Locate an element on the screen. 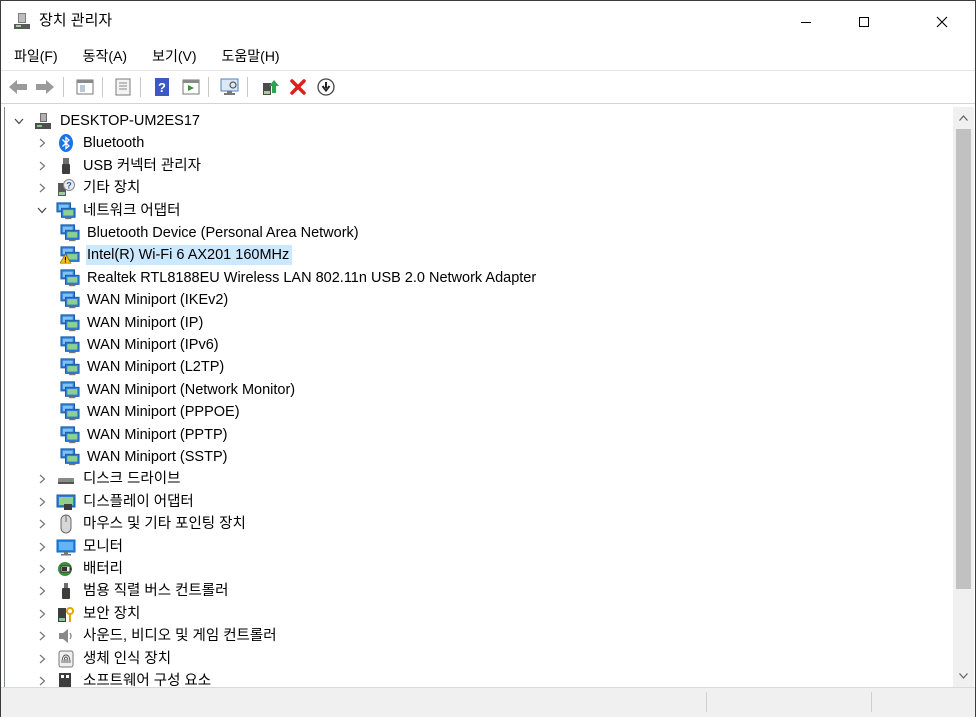 Image resolution: width=976 pixels, height=717 pixels. title-bar: 장치 관리자 is located at coordinates (488, 22).